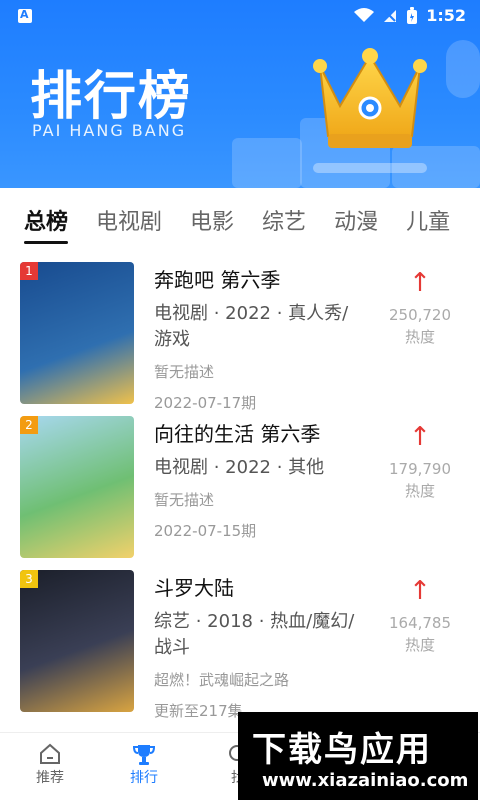  What do you see at coordinates (46, 224) in the screenshot?
I see `tab-total: 总榜` at bounding box center [46, 224].